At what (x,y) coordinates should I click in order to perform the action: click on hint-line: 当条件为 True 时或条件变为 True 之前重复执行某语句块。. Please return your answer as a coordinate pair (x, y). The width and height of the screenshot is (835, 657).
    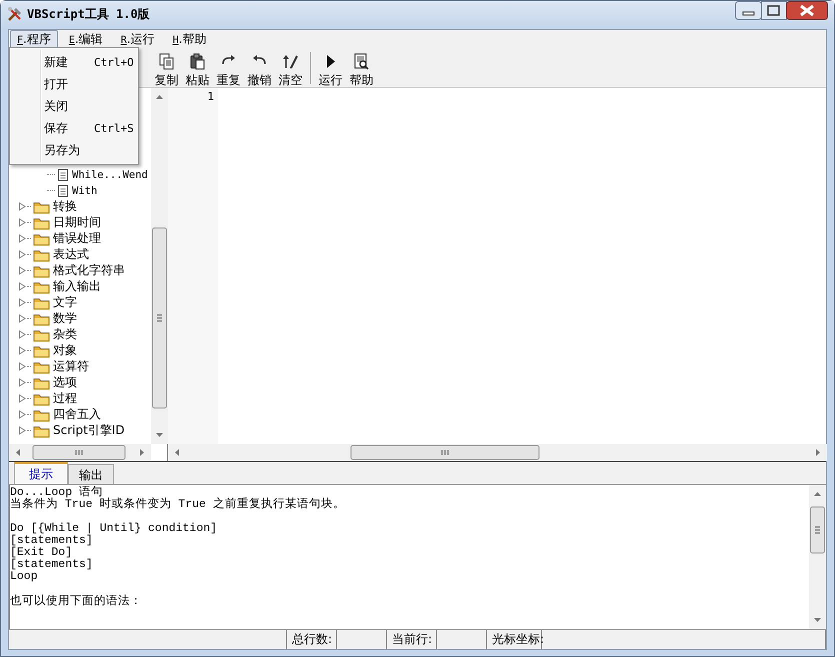
    Looking at the image, I should click on (177, 504).